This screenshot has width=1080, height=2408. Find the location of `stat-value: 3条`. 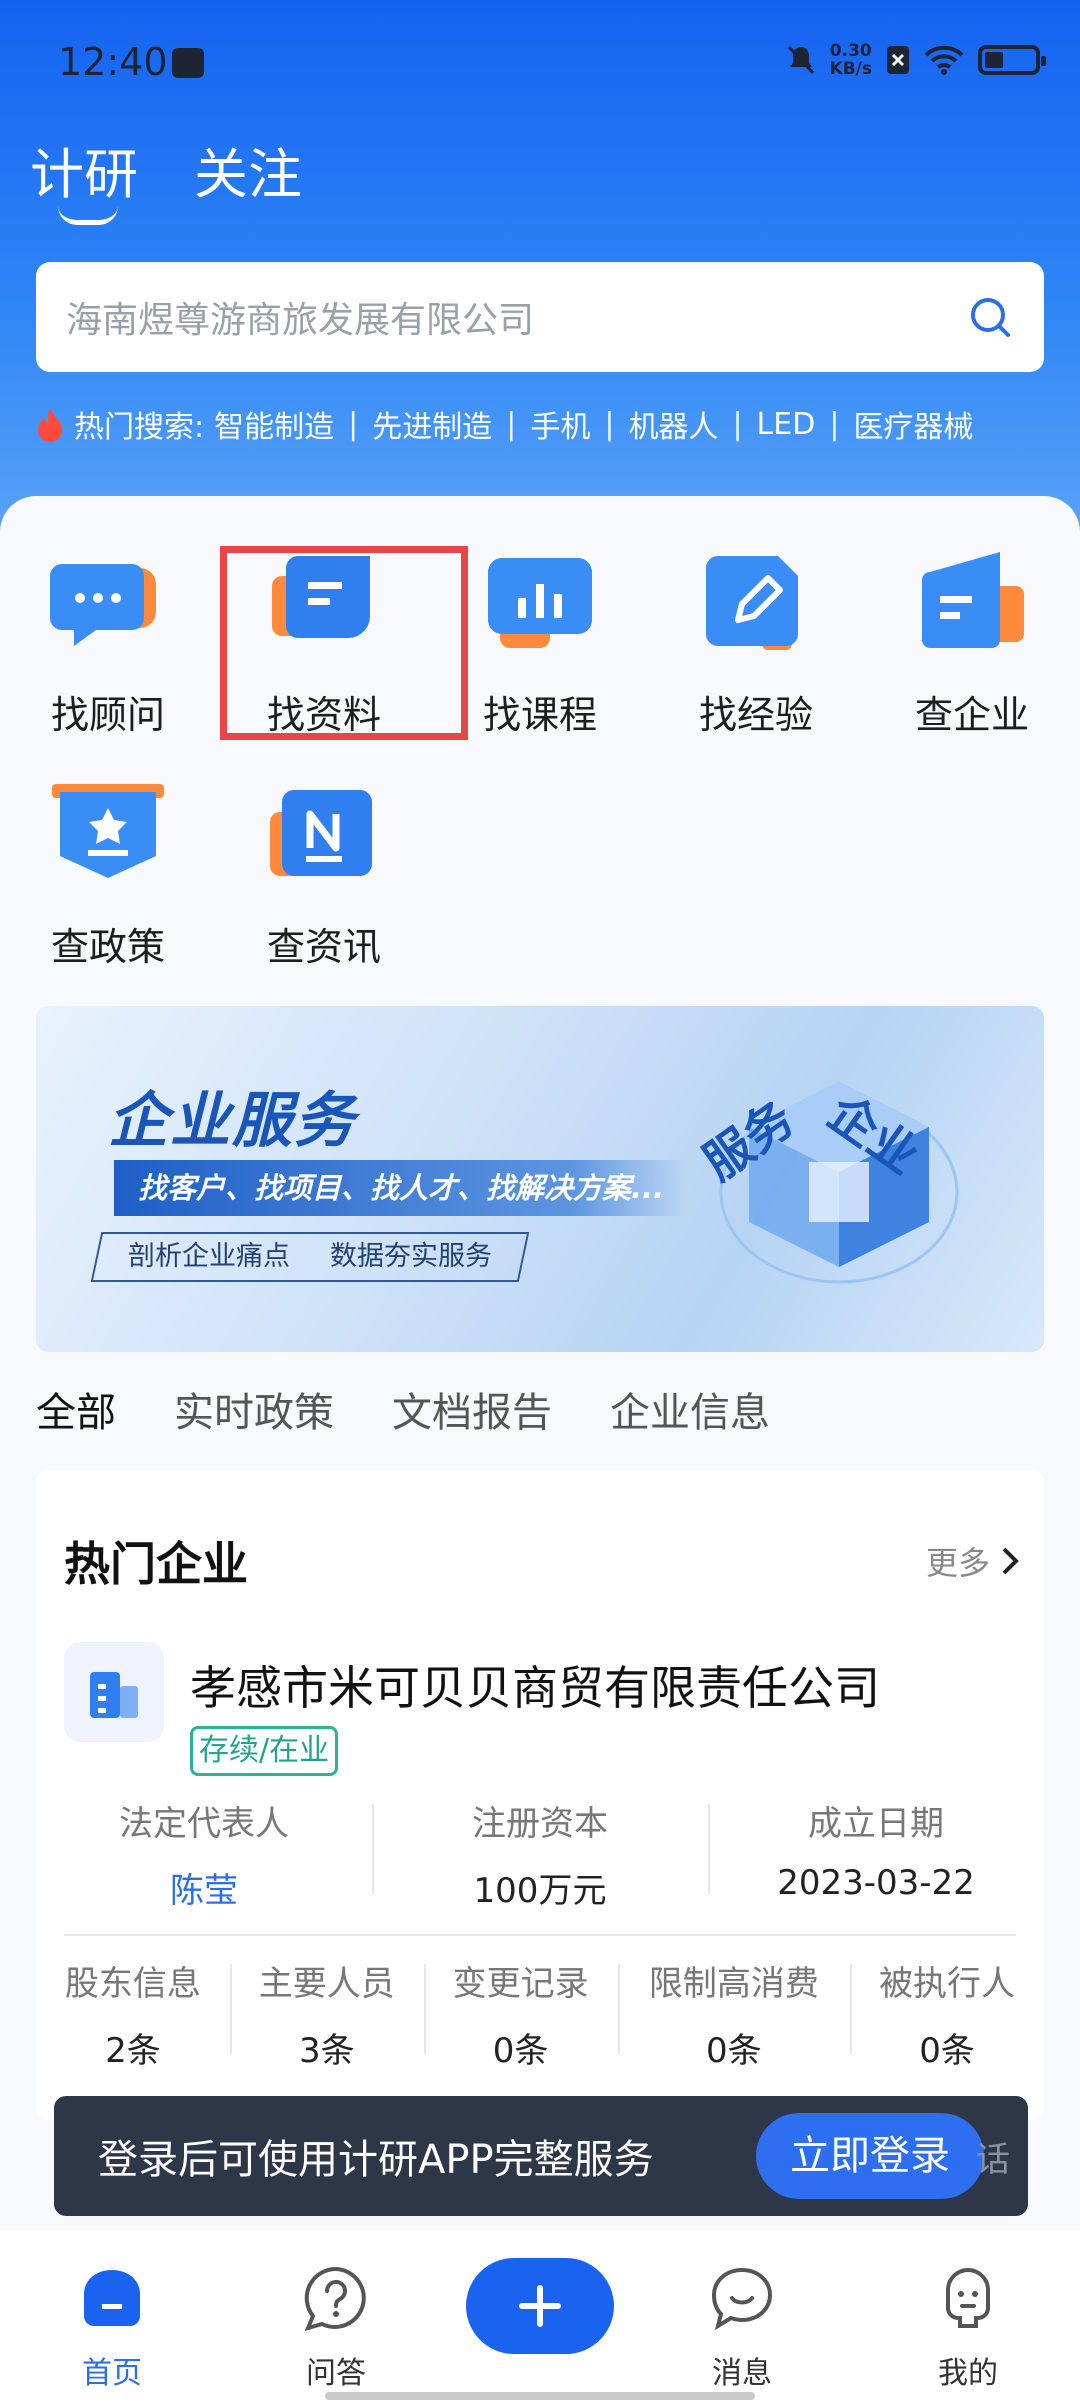

stat-value: 3条 is located at coordinates (326, 2051).